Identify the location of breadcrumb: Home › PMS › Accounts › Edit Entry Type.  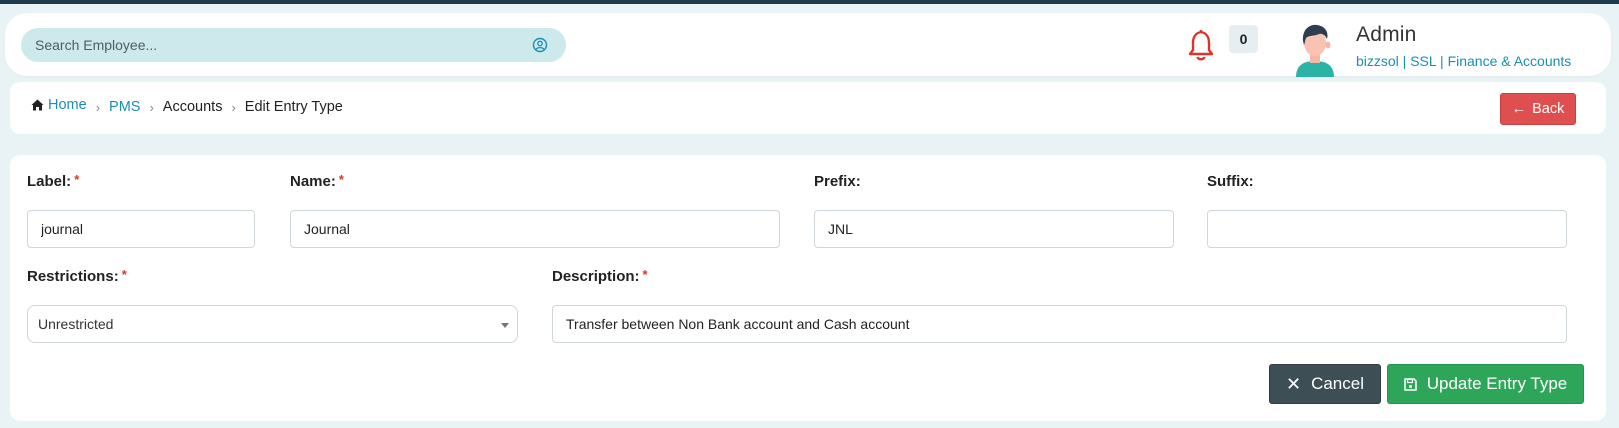
(187, 106).